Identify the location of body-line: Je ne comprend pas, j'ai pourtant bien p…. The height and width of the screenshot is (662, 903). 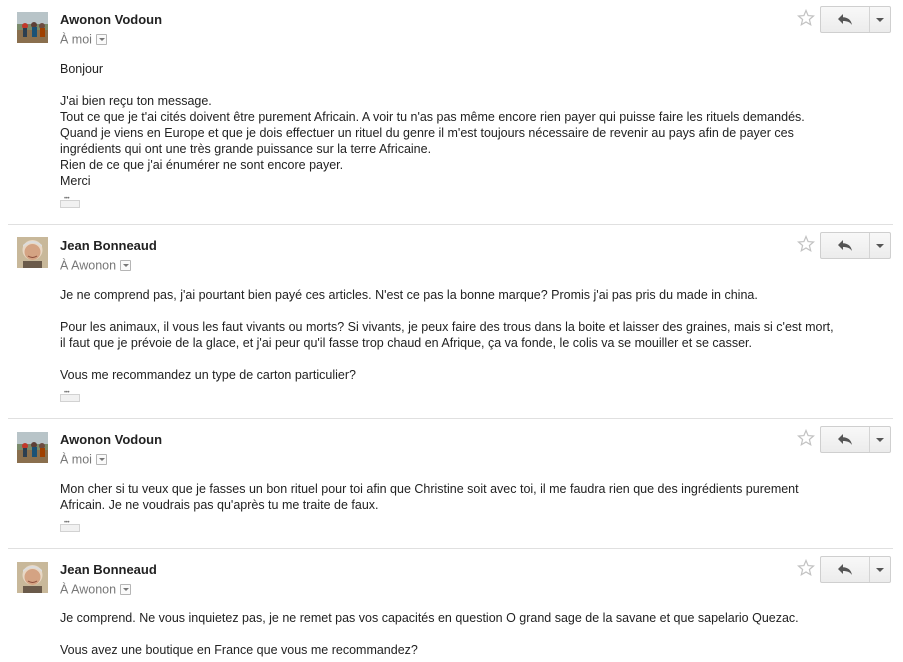
(409, 295).